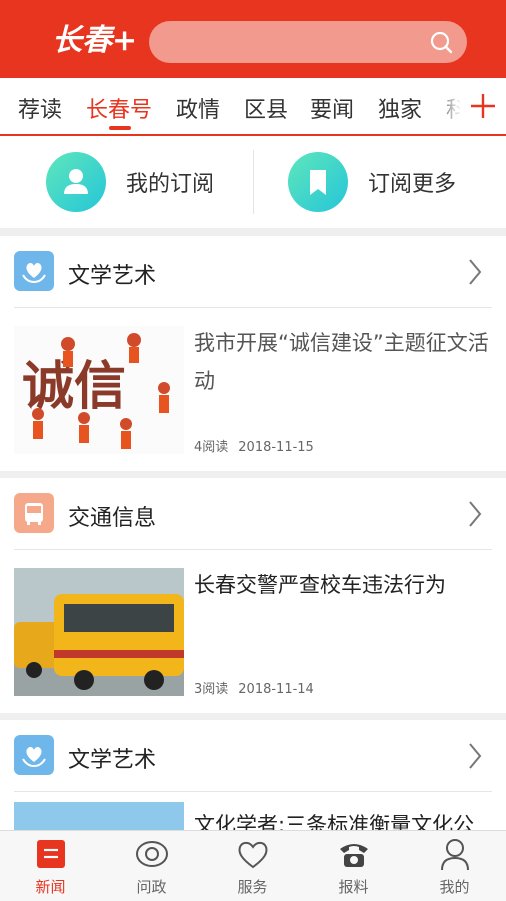 This screenshot has height=901, width=506. I want to click on nav-inquiry: 问政, so click(151, 866).